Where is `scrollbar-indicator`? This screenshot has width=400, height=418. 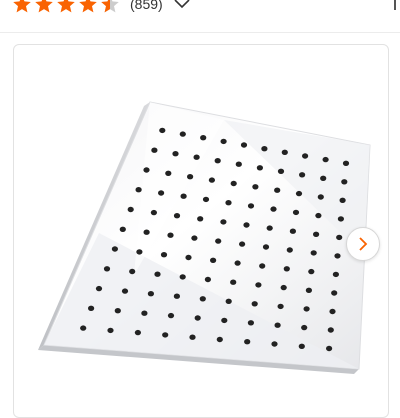
scrollbar-indicator is located at coordinates (395, 5).